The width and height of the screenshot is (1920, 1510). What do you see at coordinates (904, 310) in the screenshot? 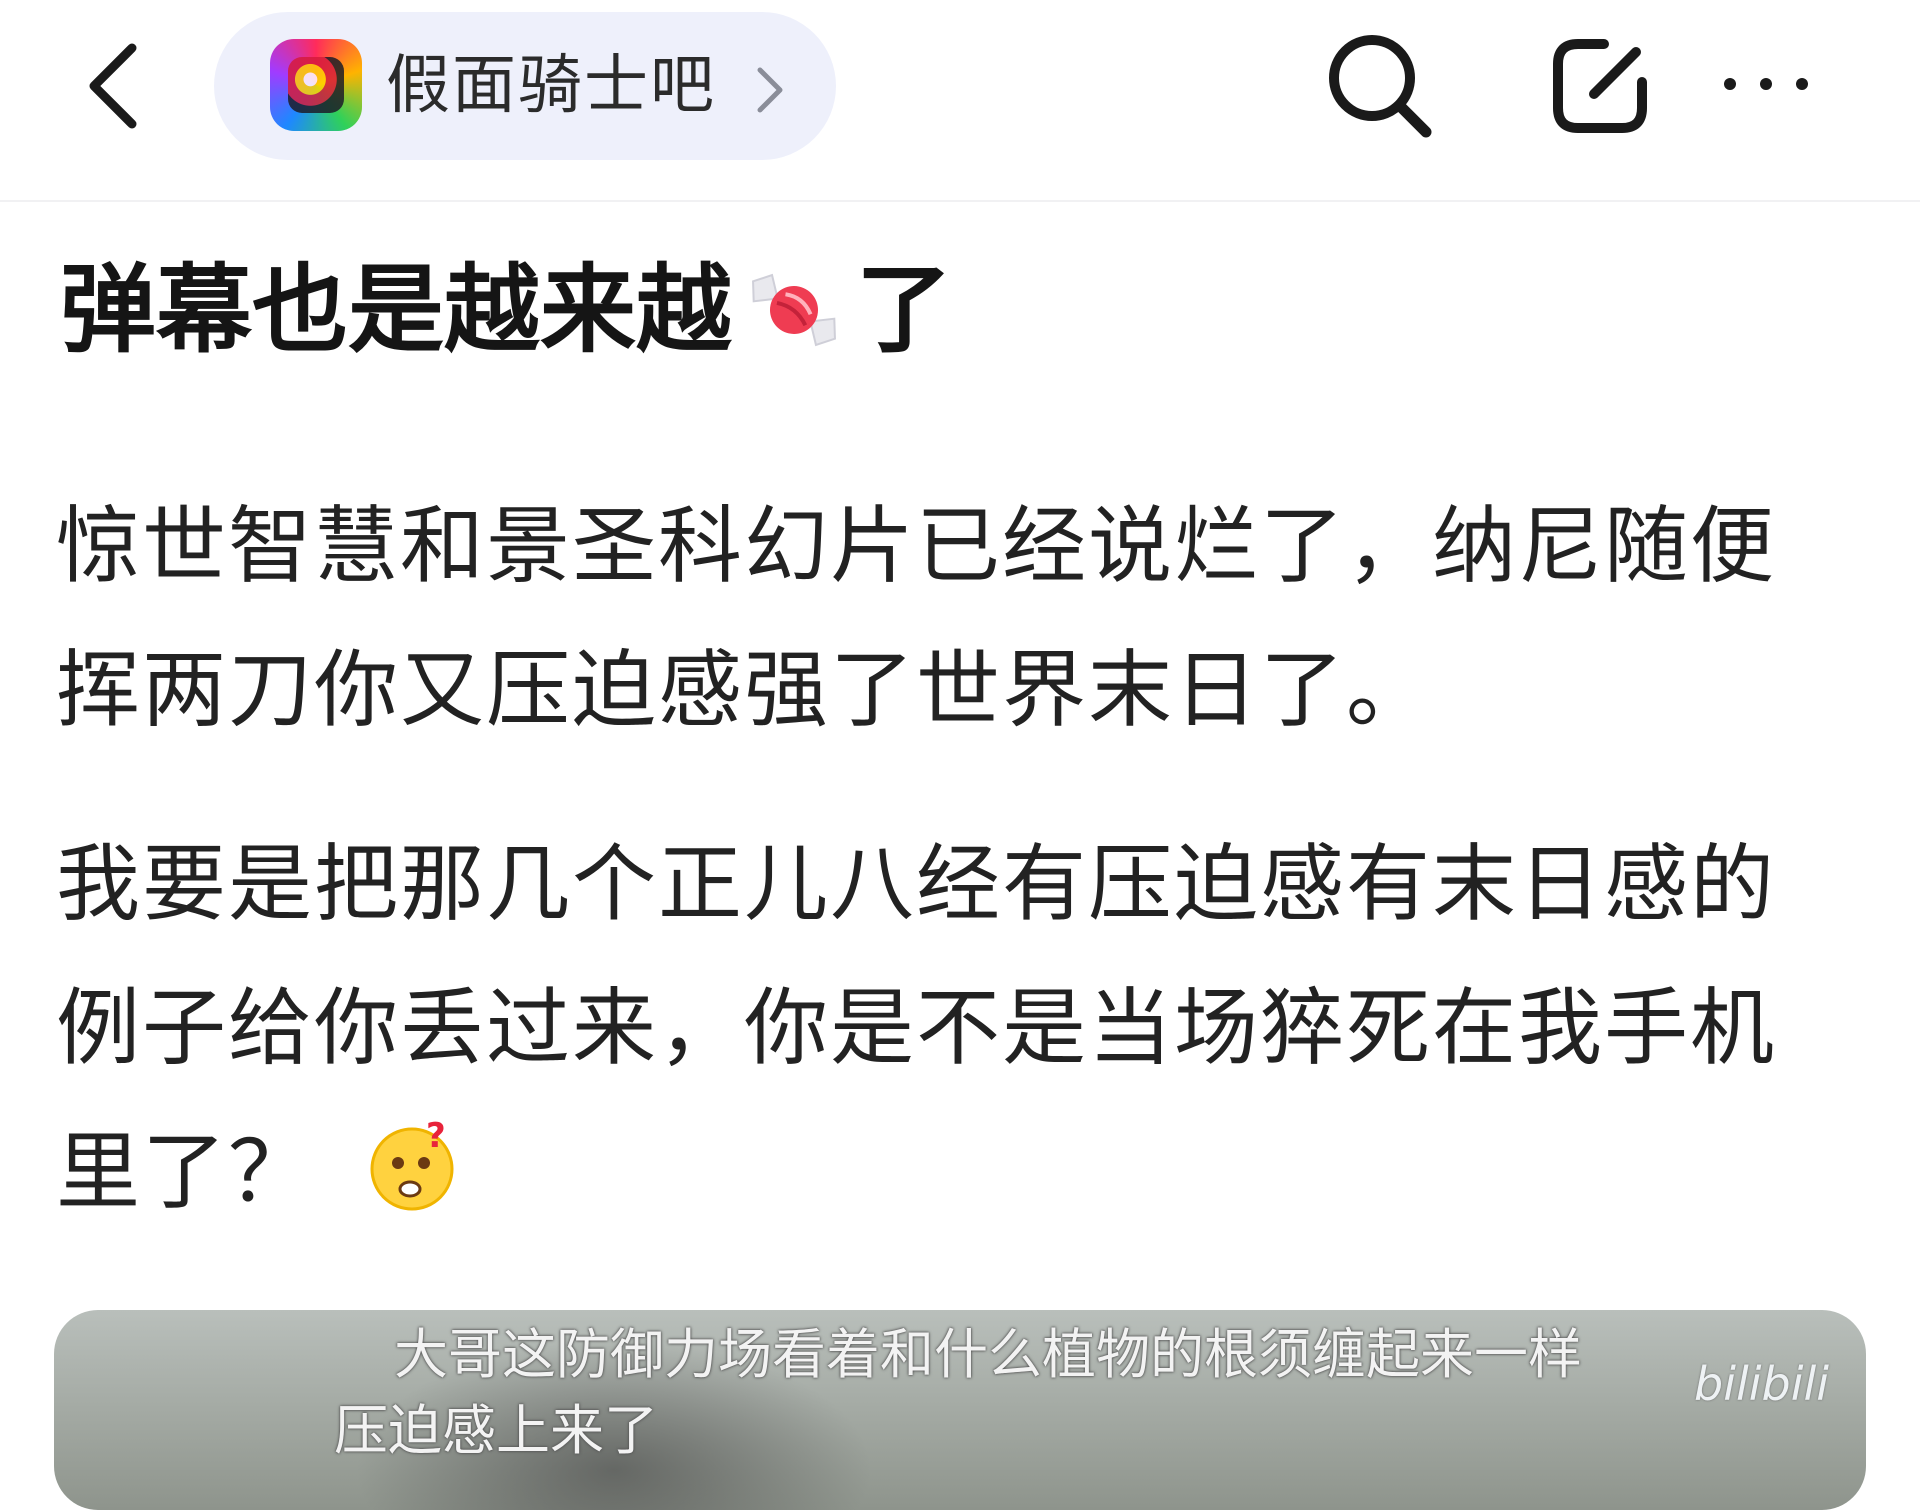
I see `post-title-suffix: 了` at bounding box center [904, 310].